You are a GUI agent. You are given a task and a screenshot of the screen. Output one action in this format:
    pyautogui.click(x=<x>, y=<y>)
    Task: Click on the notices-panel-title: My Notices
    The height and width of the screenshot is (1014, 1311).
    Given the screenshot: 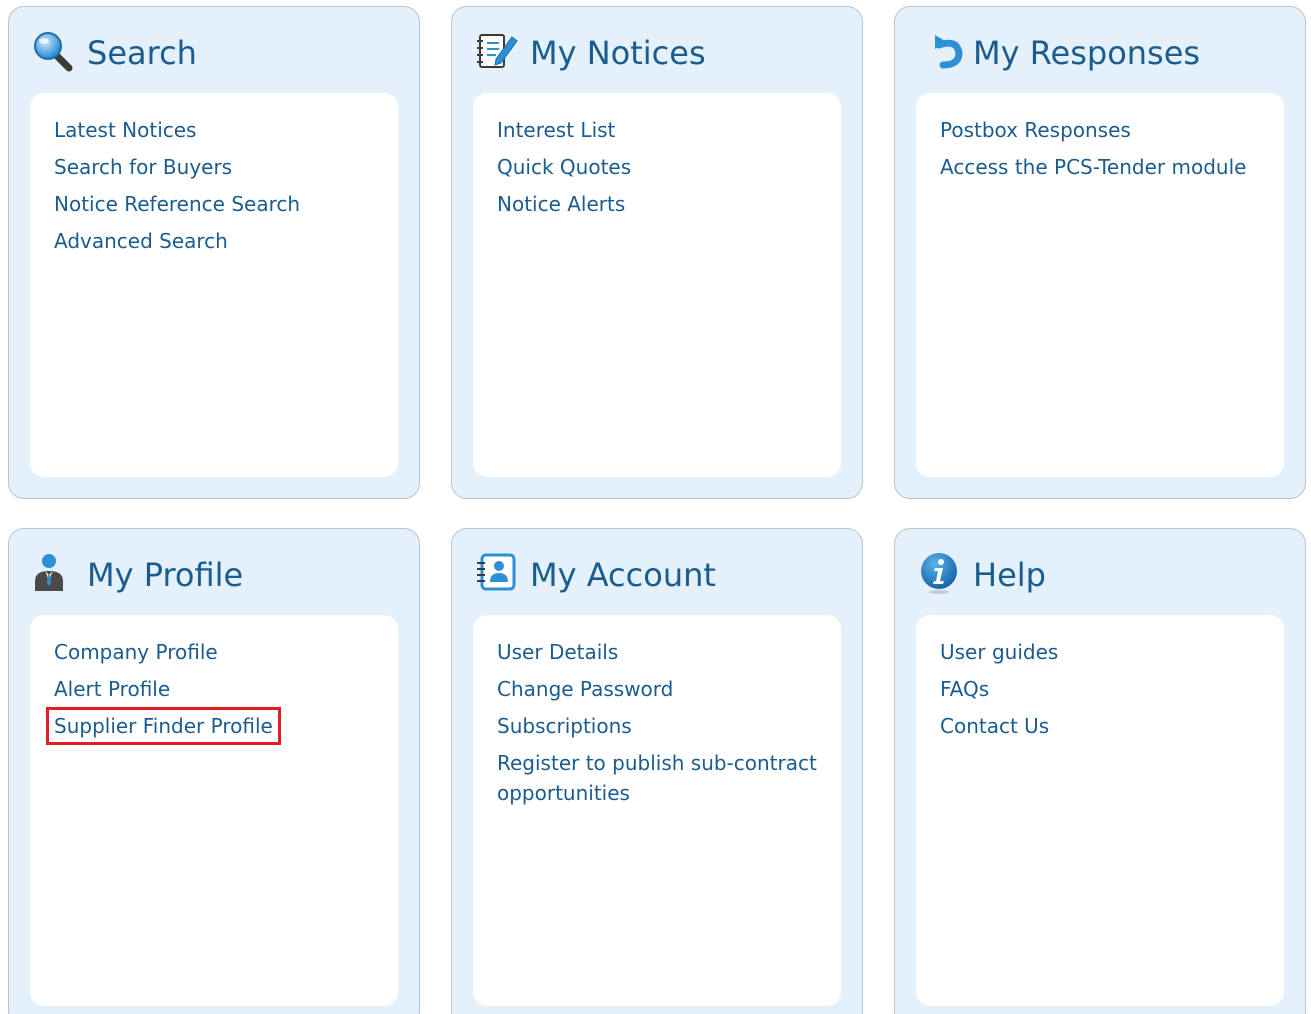 What is the action you would take?
    pyautogui.click(x=618, y=53)
    